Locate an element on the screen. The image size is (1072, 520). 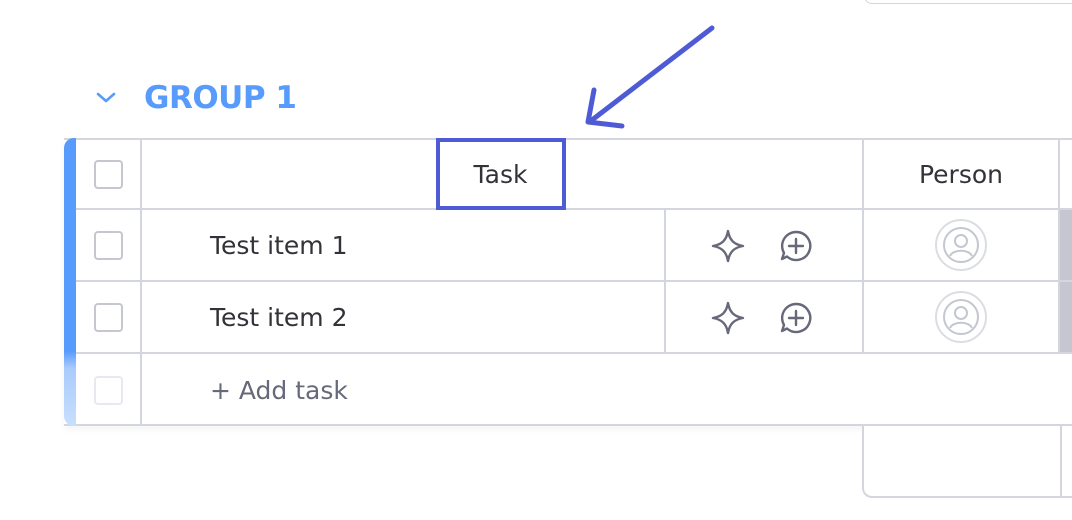
task-name: Test item 2 is located at coordinates (404, 317).